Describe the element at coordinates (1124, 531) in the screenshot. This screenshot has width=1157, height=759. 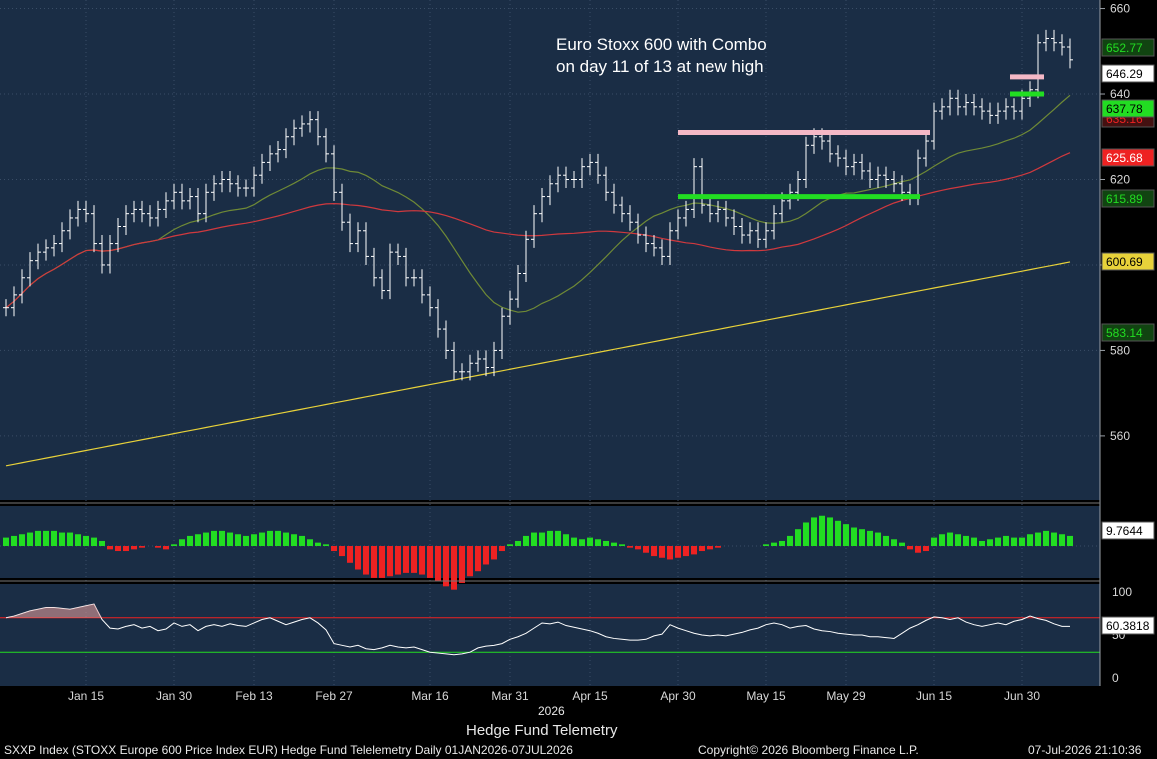
I see `label-momentum-last: 9.7644` at that location.